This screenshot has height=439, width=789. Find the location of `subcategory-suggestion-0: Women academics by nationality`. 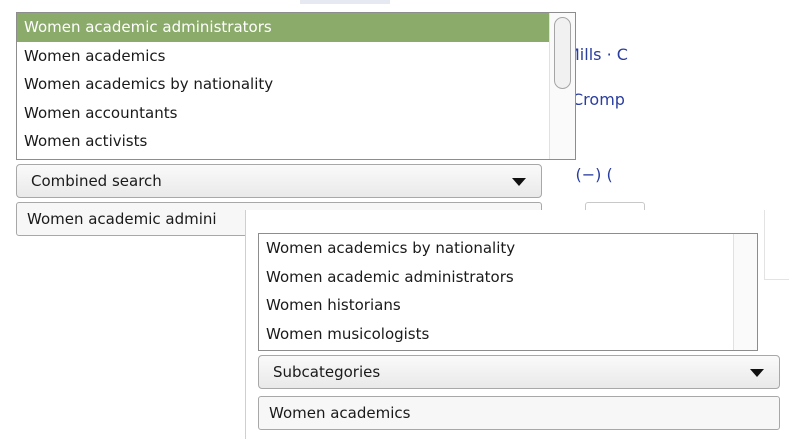

subcategory-suggestion-0: Women academics by nationality is located at coordinates (508, 248).